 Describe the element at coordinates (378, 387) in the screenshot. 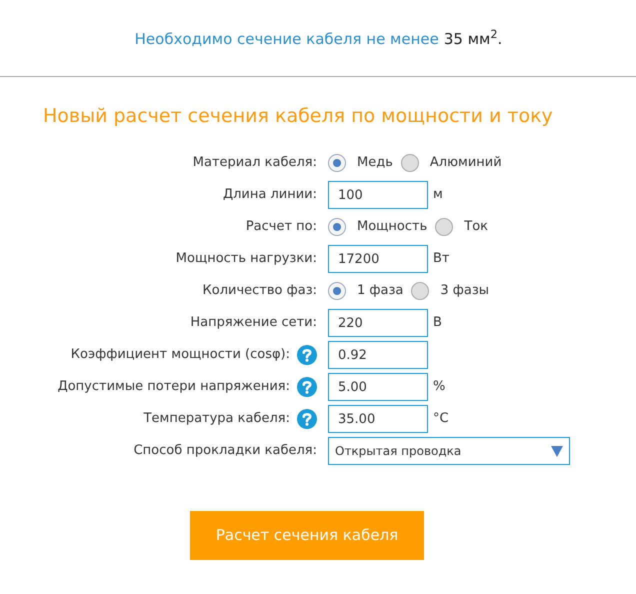

I see `input-field: 5.00` at that location.